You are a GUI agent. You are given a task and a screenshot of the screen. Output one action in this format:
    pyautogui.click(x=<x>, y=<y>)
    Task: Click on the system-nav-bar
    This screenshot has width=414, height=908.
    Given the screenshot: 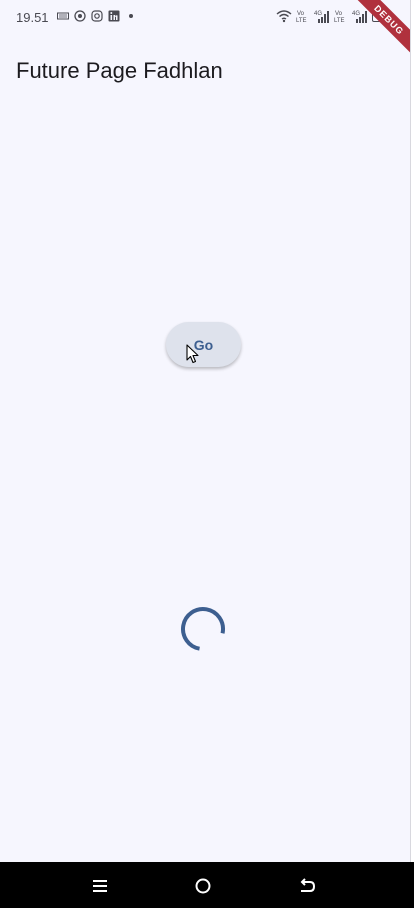 What is the action you would take?
    pyautogui.click(x=207, y=885)
    